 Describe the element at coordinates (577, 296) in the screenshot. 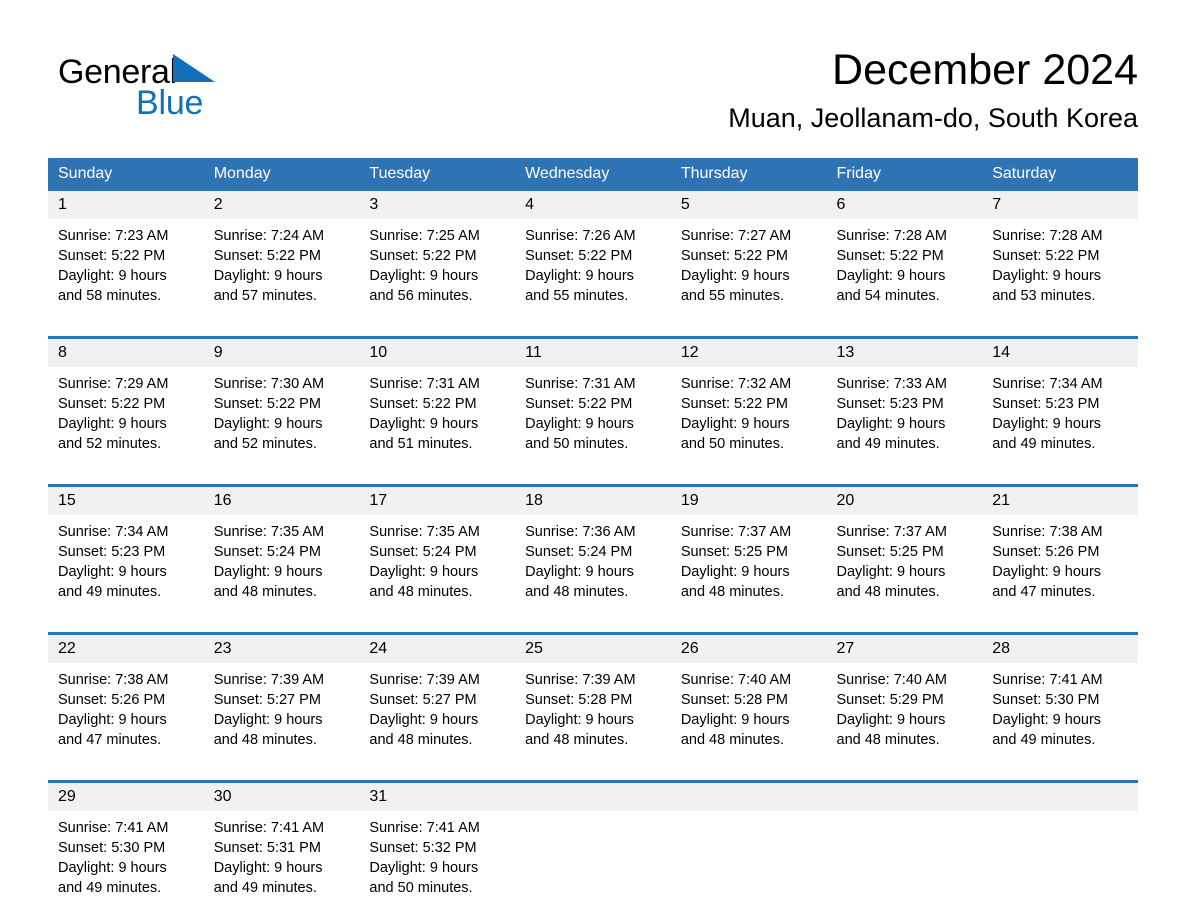

I see `daylight-text-line2: and 55 minutes.` at that location.